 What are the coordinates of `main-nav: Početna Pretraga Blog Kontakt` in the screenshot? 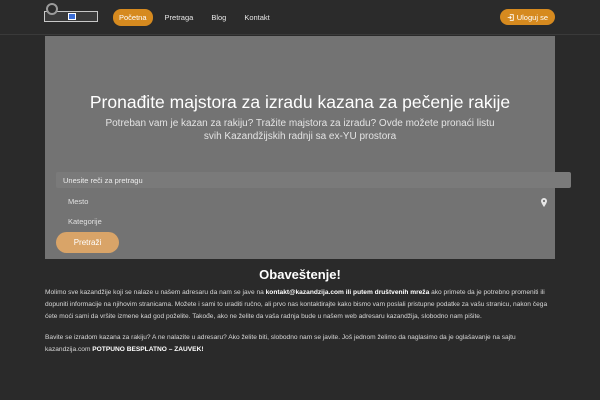 It's located at (194, 17).